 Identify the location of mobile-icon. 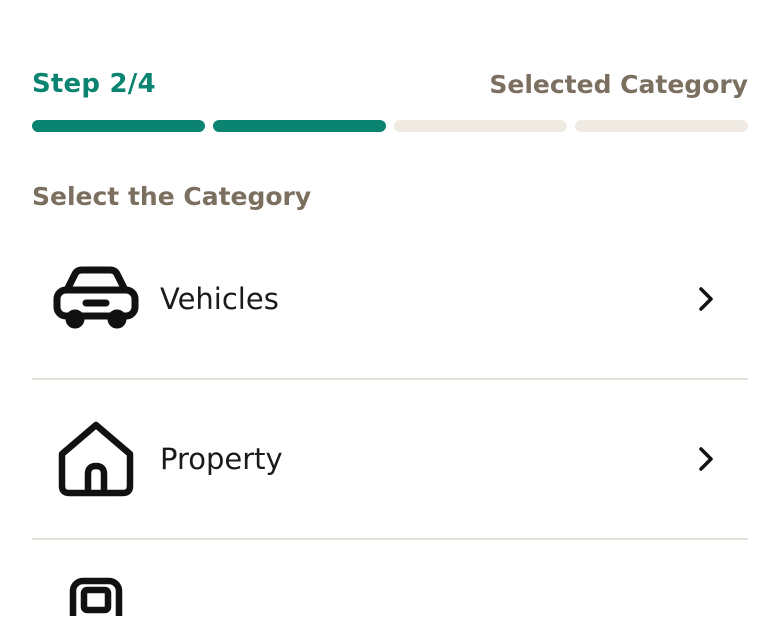
(96, 580).